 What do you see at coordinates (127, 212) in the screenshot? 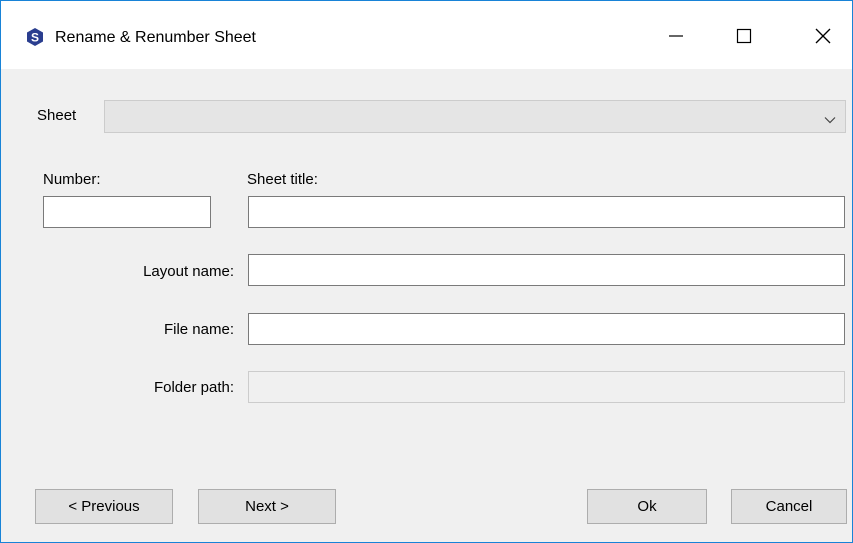
I see `number-input` at bounding box center [127, 212].